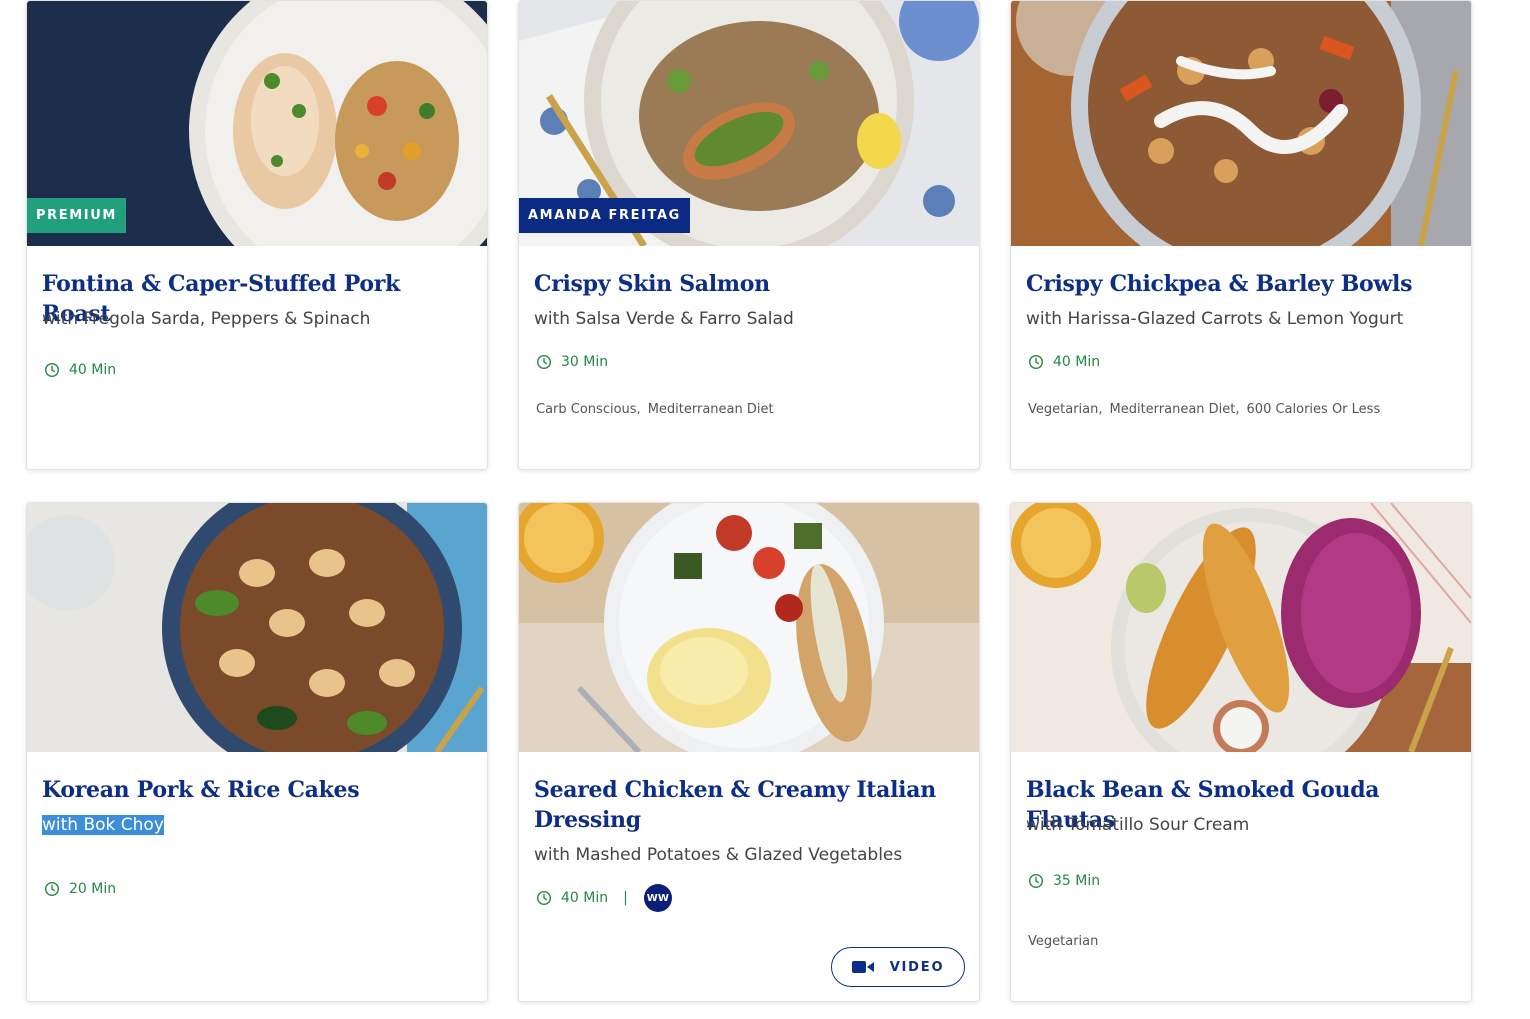 This screenshot has width=1530, height=1019. What do you see at coordinates (604, 215) in the screenshot?
I see `chef-badge: AMANDA FREITAG` at bounding box center [604, 215].